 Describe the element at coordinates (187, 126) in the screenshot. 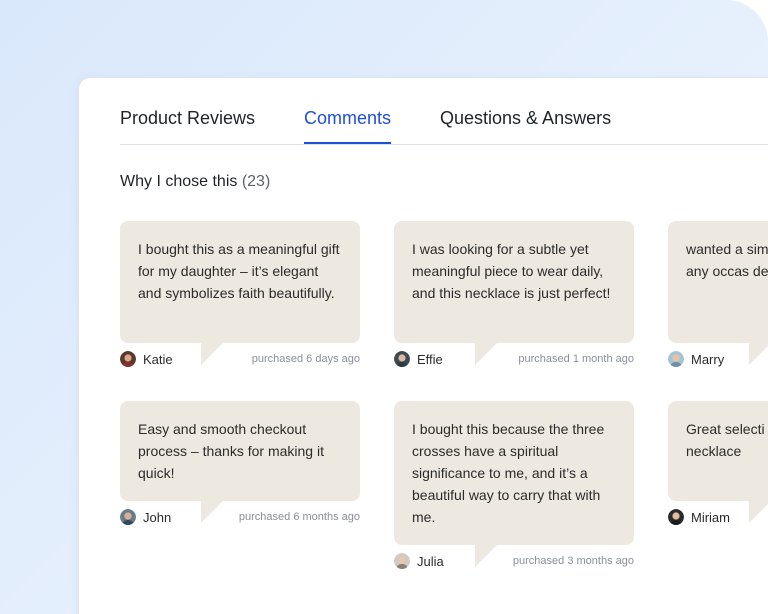

I see `tab-product-reviews: Product Reviews` at that location.